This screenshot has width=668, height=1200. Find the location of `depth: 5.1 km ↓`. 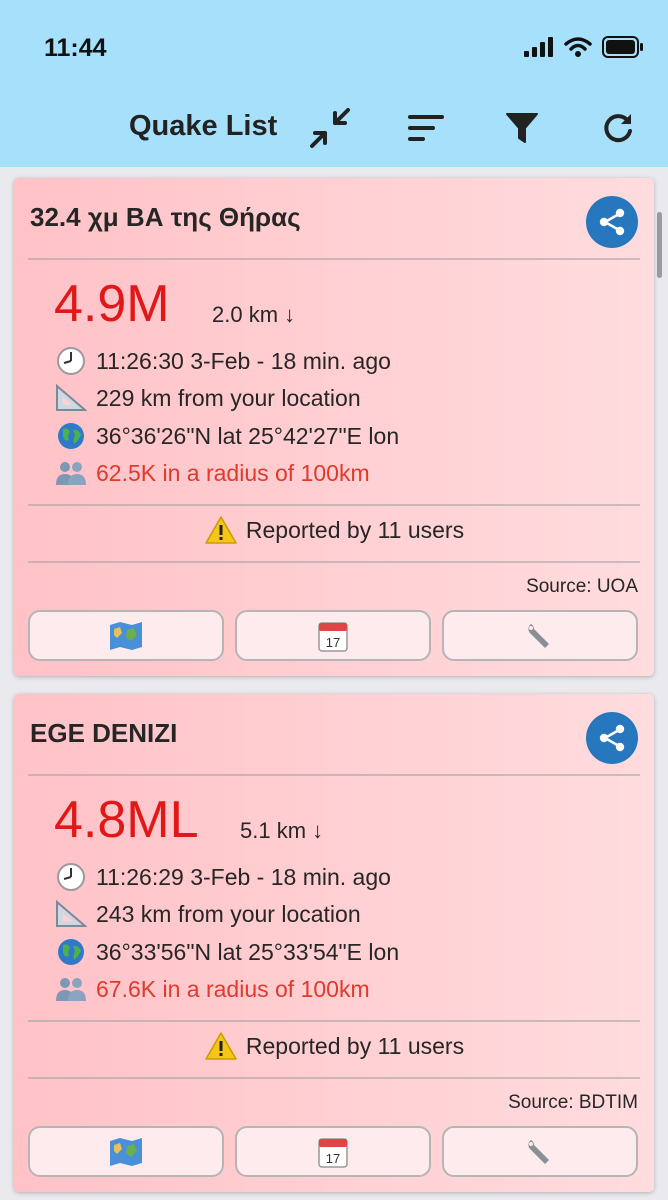

depth: 5.1 km ↓ is located at coordinates (282, 830).